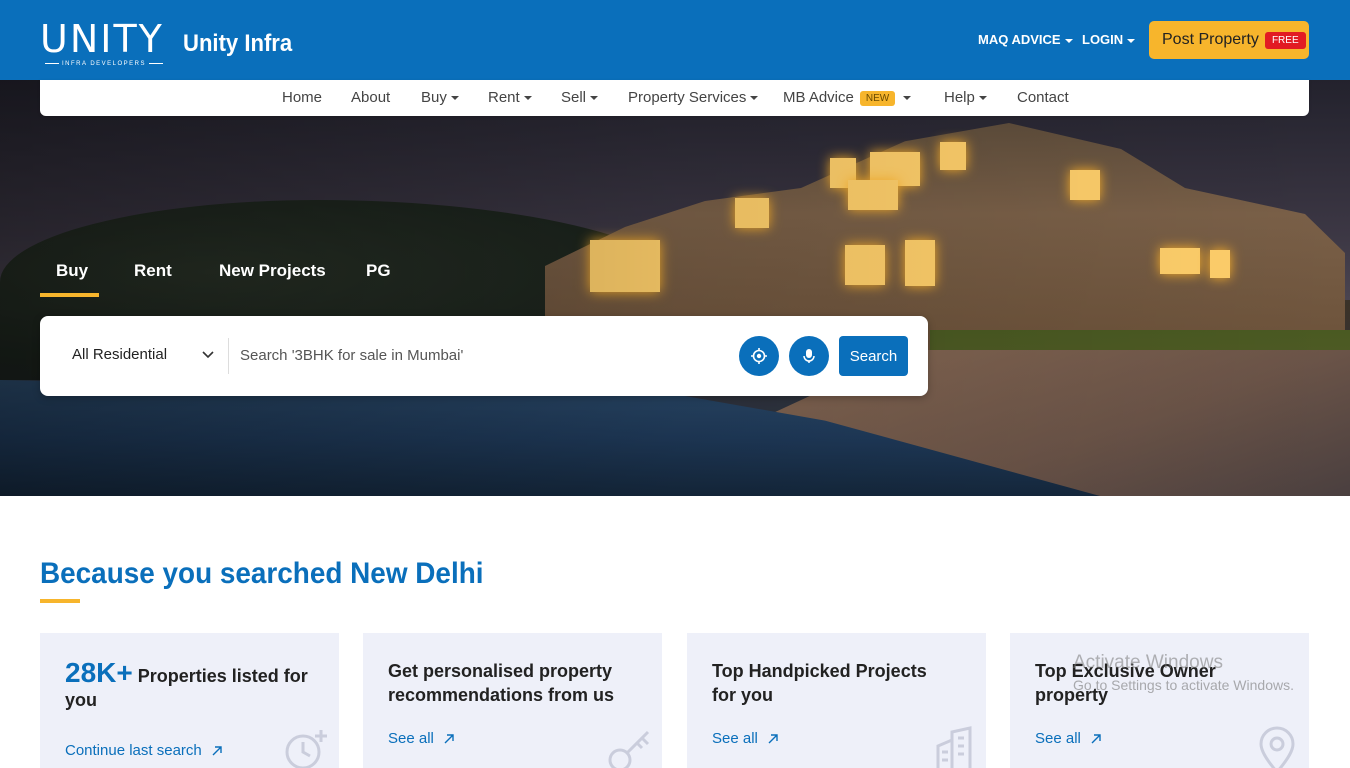  Describe the element at coordinates (104, 64) in the screenshot. I see `logo-subtext: INFRA DEVELOPERS` at that location.